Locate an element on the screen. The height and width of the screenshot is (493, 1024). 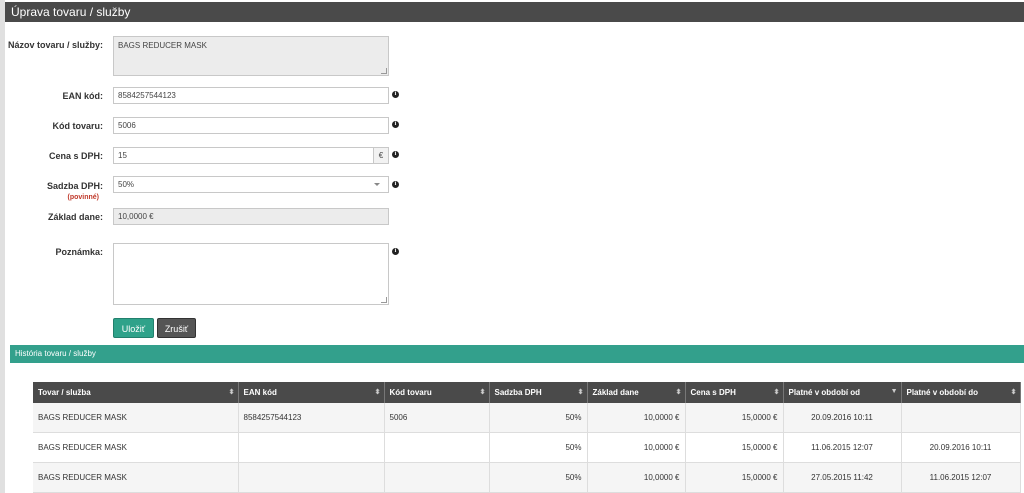
price-value: 15 is located at coordinates (122, 155).